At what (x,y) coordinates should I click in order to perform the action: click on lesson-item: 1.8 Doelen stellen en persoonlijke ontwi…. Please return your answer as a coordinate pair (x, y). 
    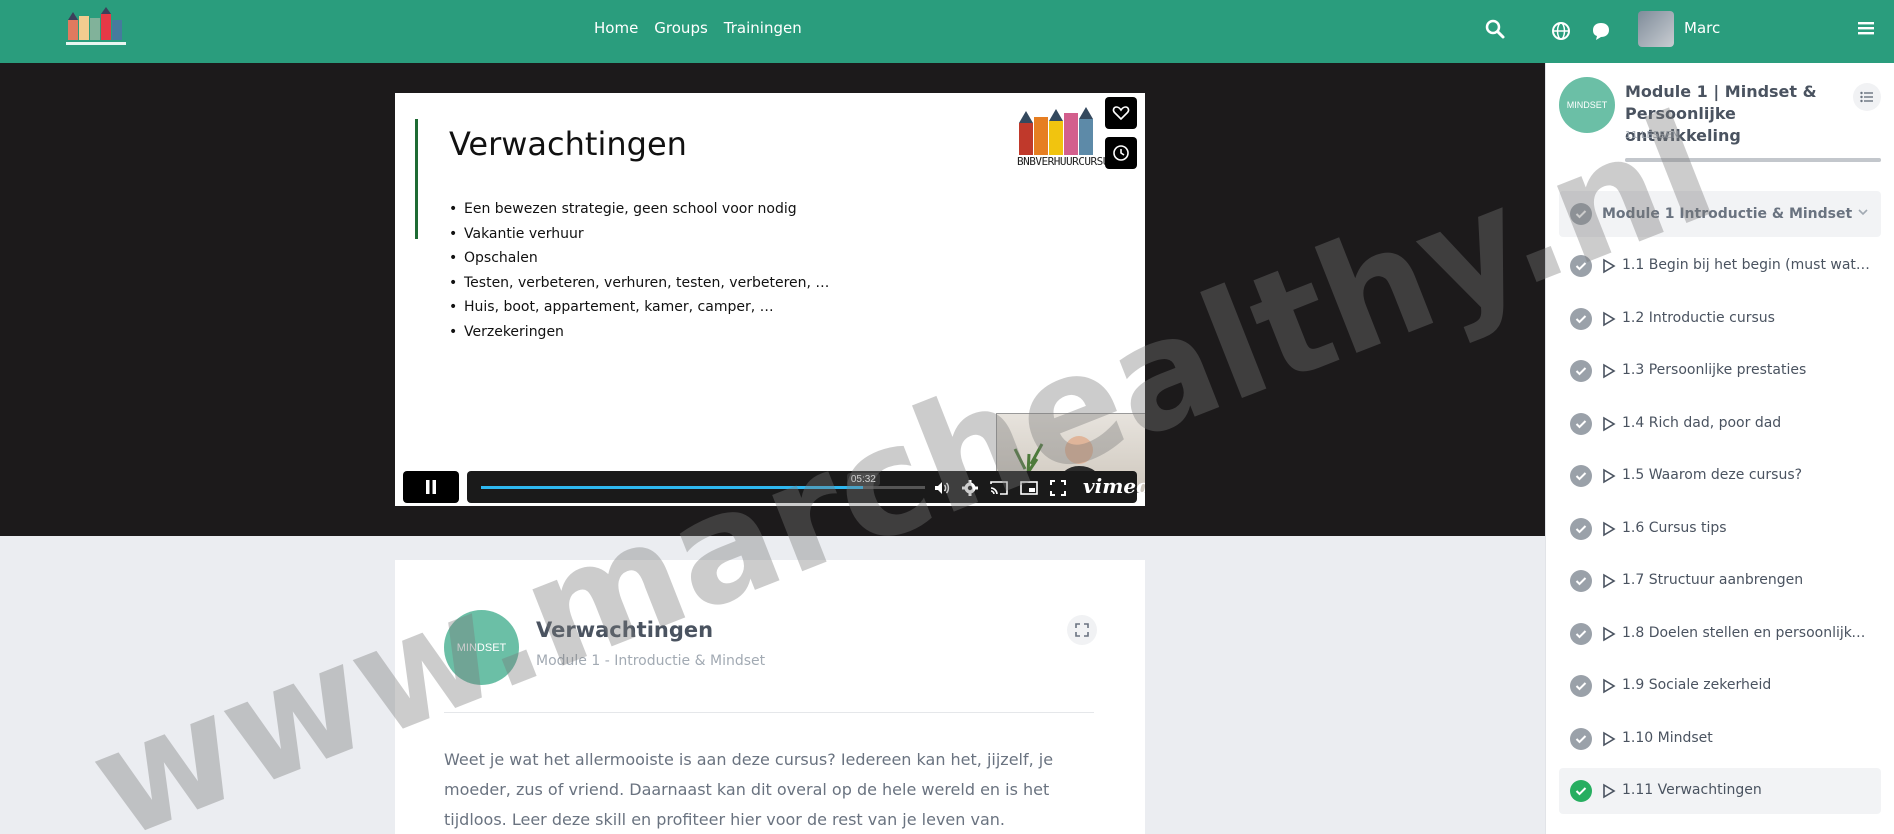
    Looking at the image, I should click on (1720, 634).